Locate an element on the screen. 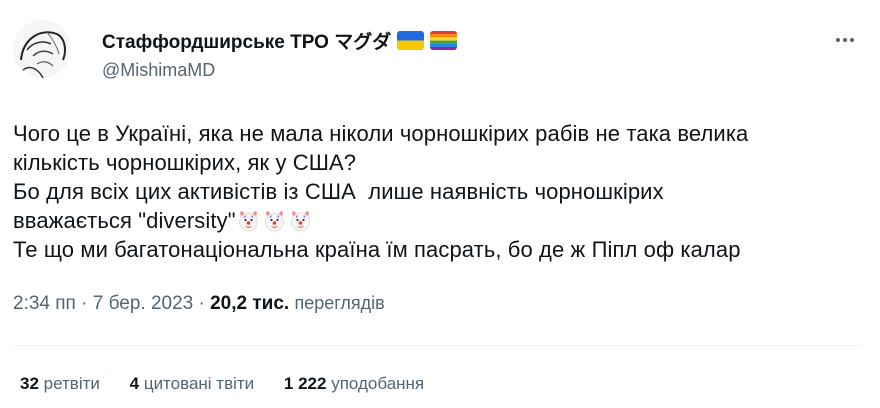  retweets-stat: 32 ретвіти is located at coordinates (60, 383).